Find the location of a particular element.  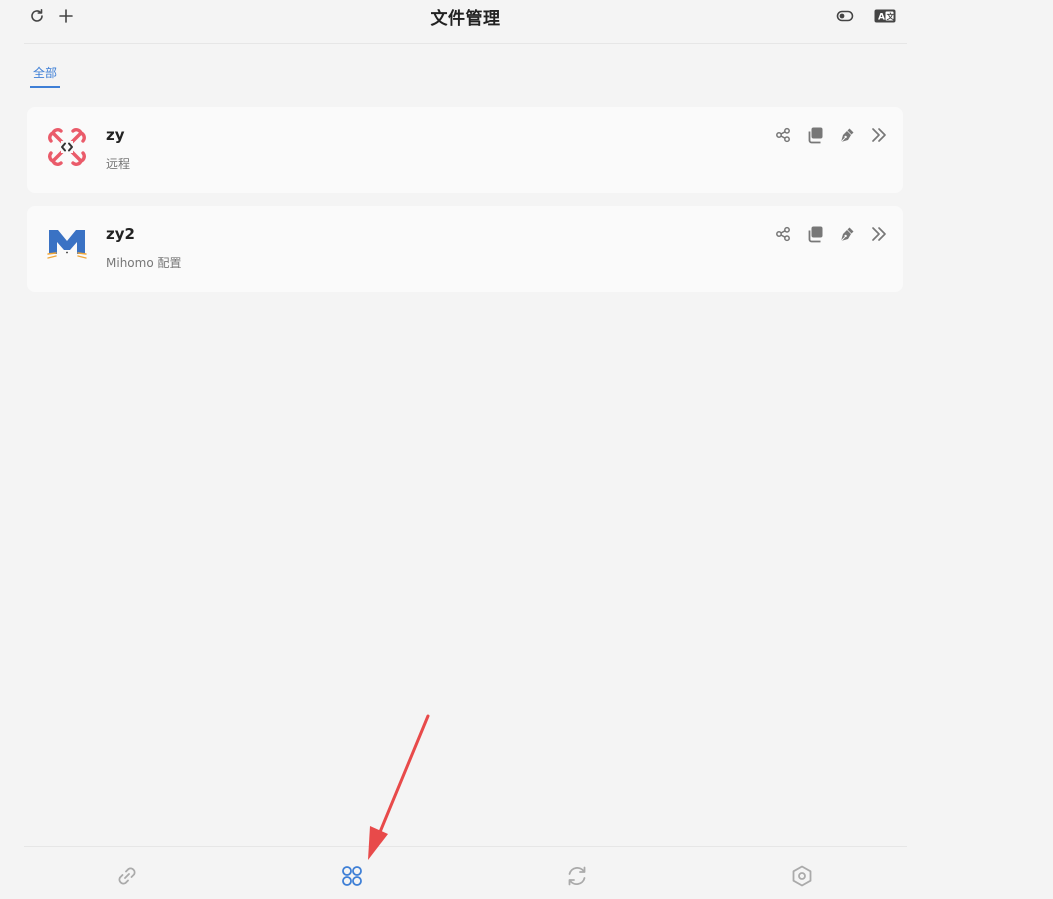

profile-card: zy 远程 is located at coordinates (465, 150).